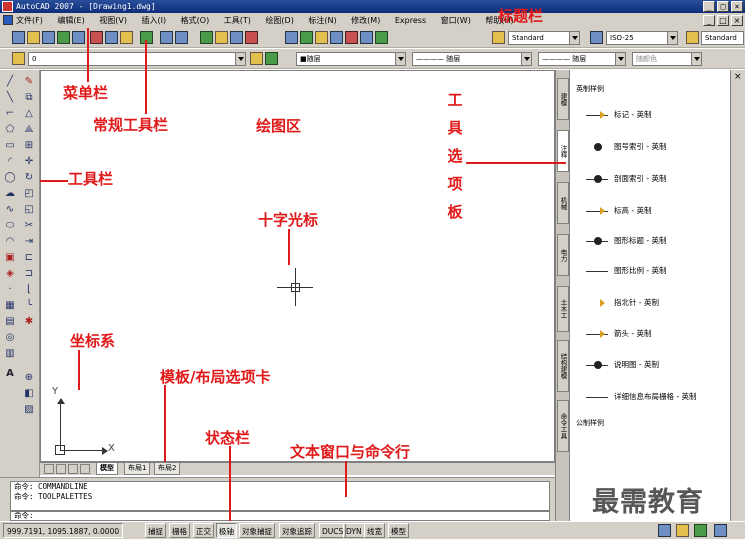 The width and height of the screenshot is (745, 539). I want to click on rectangle-icon: ▭, so click(10, 145).